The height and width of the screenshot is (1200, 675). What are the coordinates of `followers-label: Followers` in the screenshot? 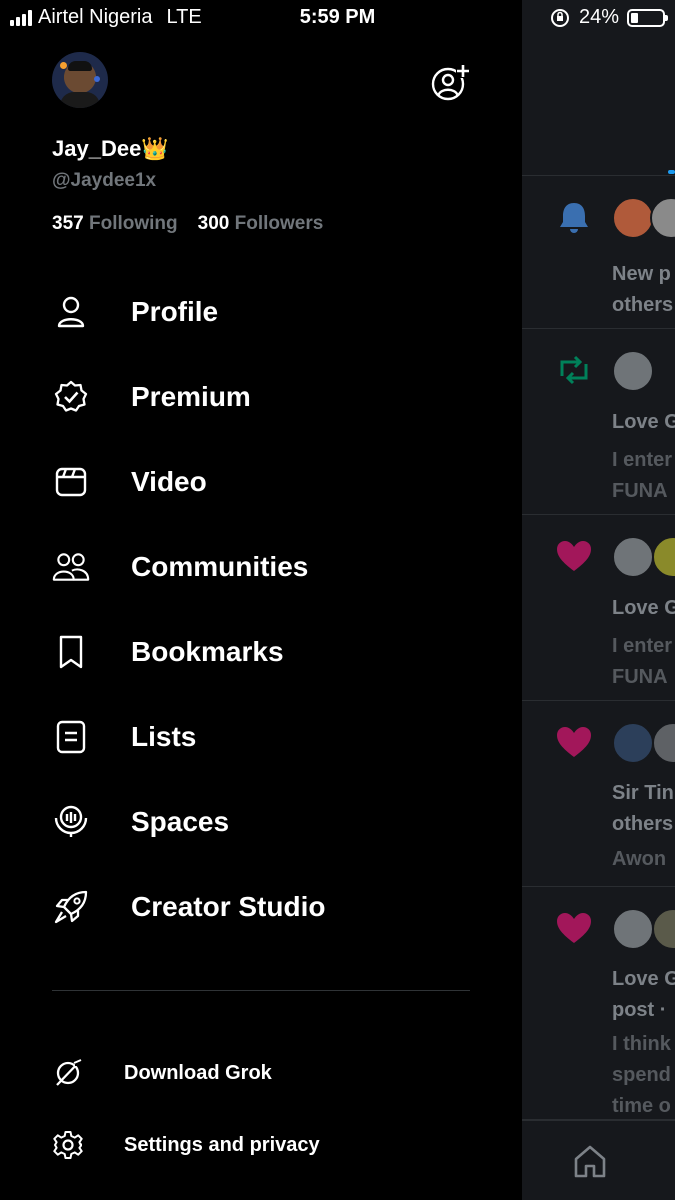 It's located at (279, 223).